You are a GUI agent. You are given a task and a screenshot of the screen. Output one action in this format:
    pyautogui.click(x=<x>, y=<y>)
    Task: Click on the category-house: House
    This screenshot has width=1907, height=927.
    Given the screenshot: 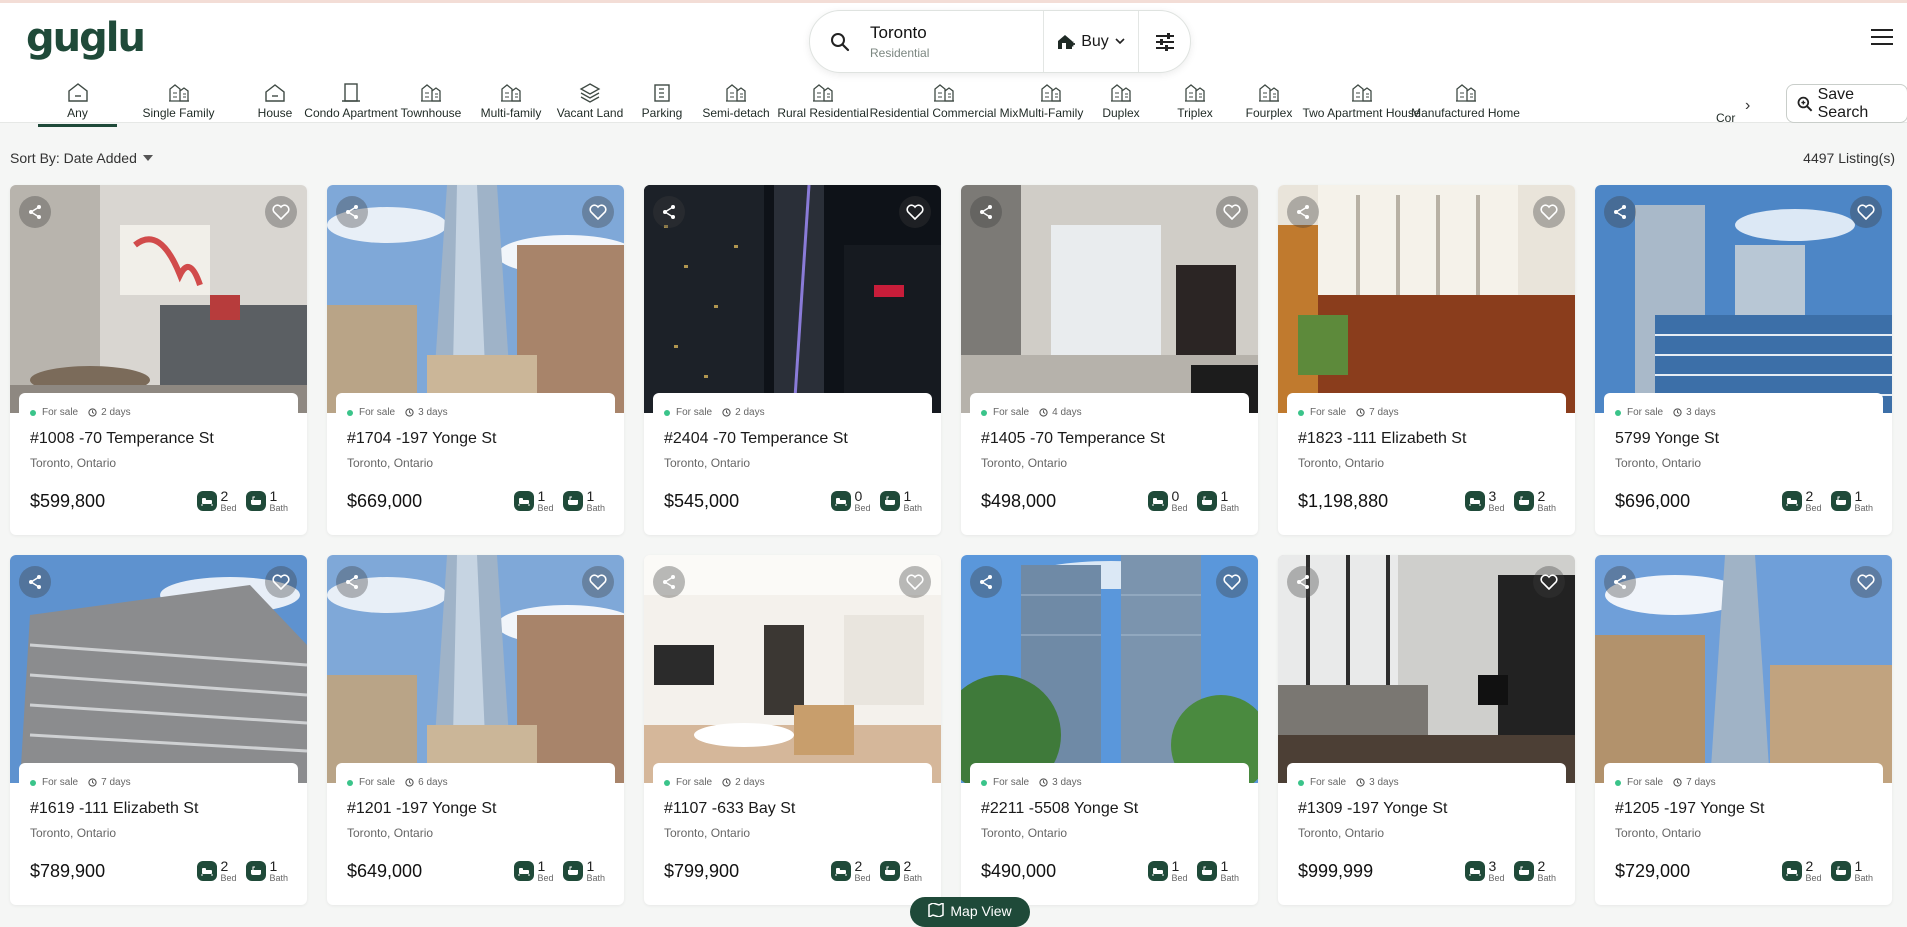 What is the action you would take?
    pyautogui.click(x=275, y=103)
    